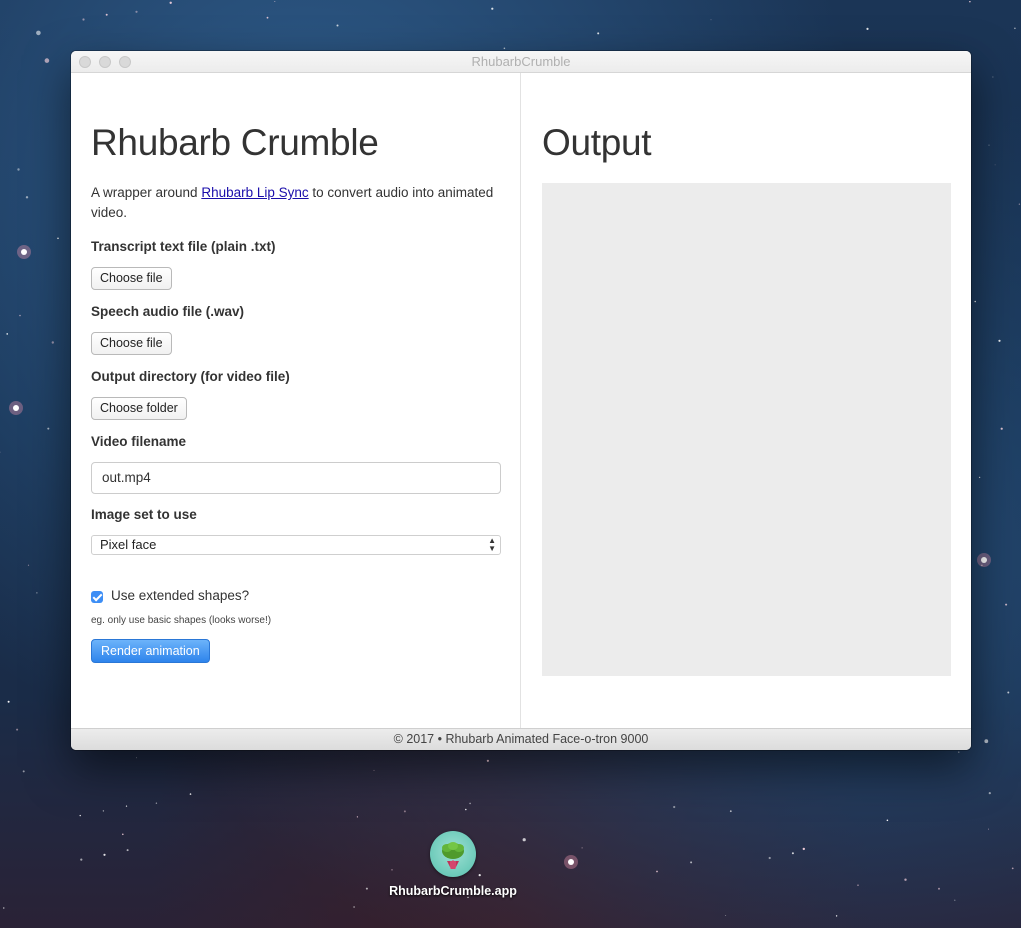 This screenshot has height=928, width=1021. I want to click on window-title: RhubarbCrumble, so click(521, 61).